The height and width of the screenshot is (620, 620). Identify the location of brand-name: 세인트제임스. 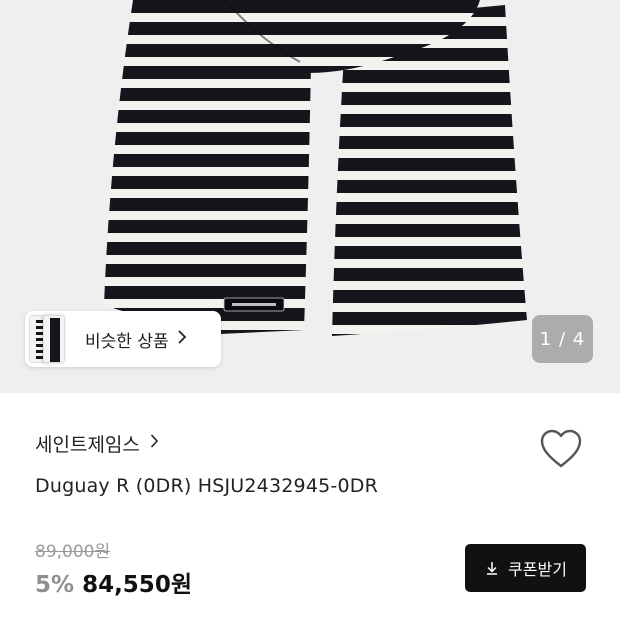
(87, 445).